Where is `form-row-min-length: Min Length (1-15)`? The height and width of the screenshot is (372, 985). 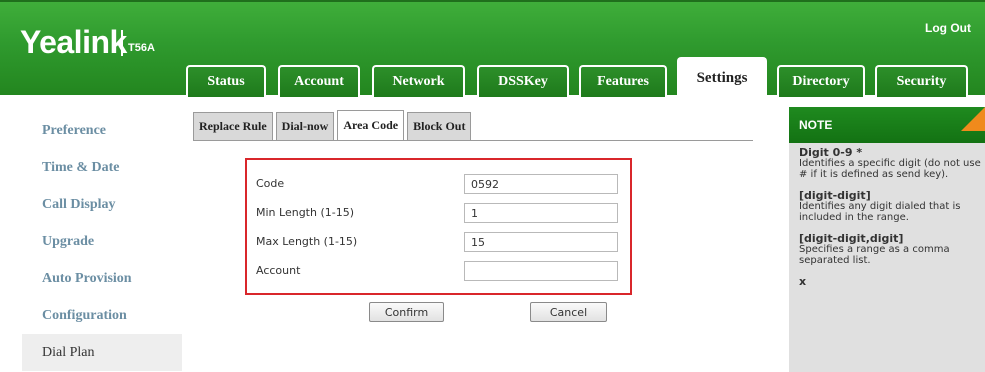 form-row-min-length: Min Length (1-15) is located at coordinates (441, 213).